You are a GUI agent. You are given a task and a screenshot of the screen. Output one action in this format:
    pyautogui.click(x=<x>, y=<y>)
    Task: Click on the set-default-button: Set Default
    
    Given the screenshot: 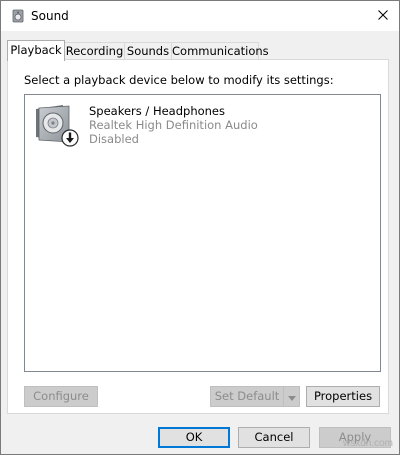 What is the action you would take?
    pyautogui.click(x=247, y=396)
    